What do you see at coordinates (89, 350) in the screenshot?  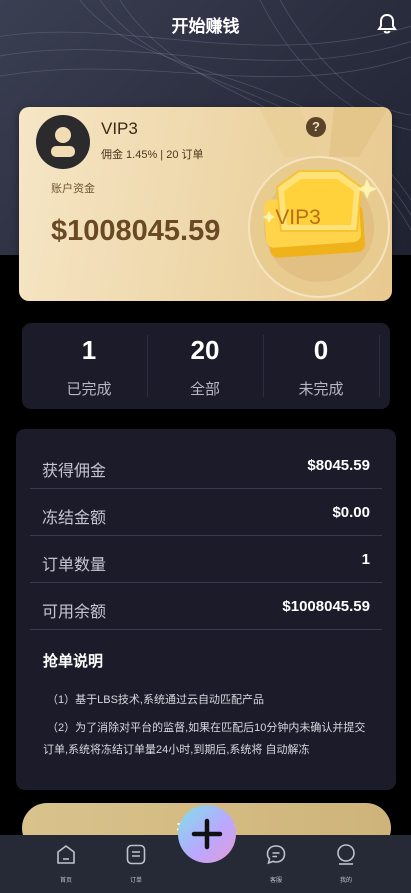 I see `stat-value: 1` at bounding box center [89, 350].